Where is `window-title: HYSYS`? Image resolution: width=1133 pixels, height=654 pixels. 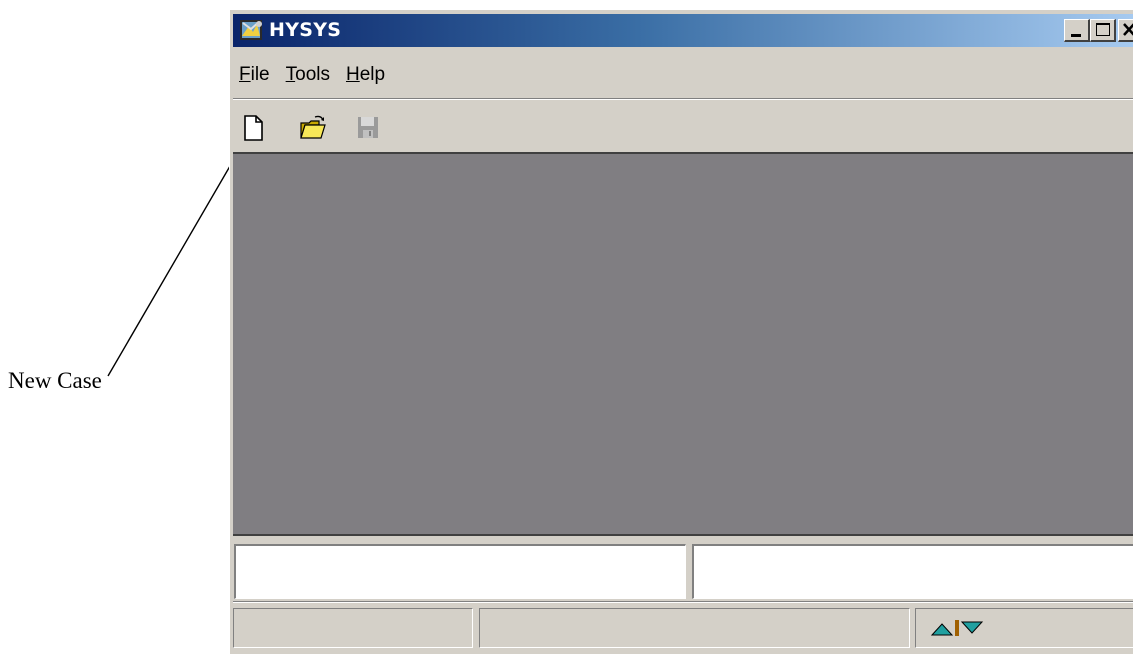
window-title: HYSYS is located at coordinates (305, 30).